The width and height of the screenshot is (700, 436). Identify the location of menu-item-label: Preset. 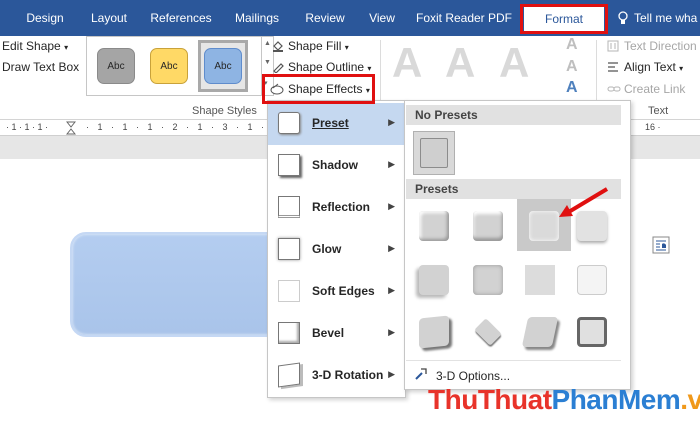
(330, 123).